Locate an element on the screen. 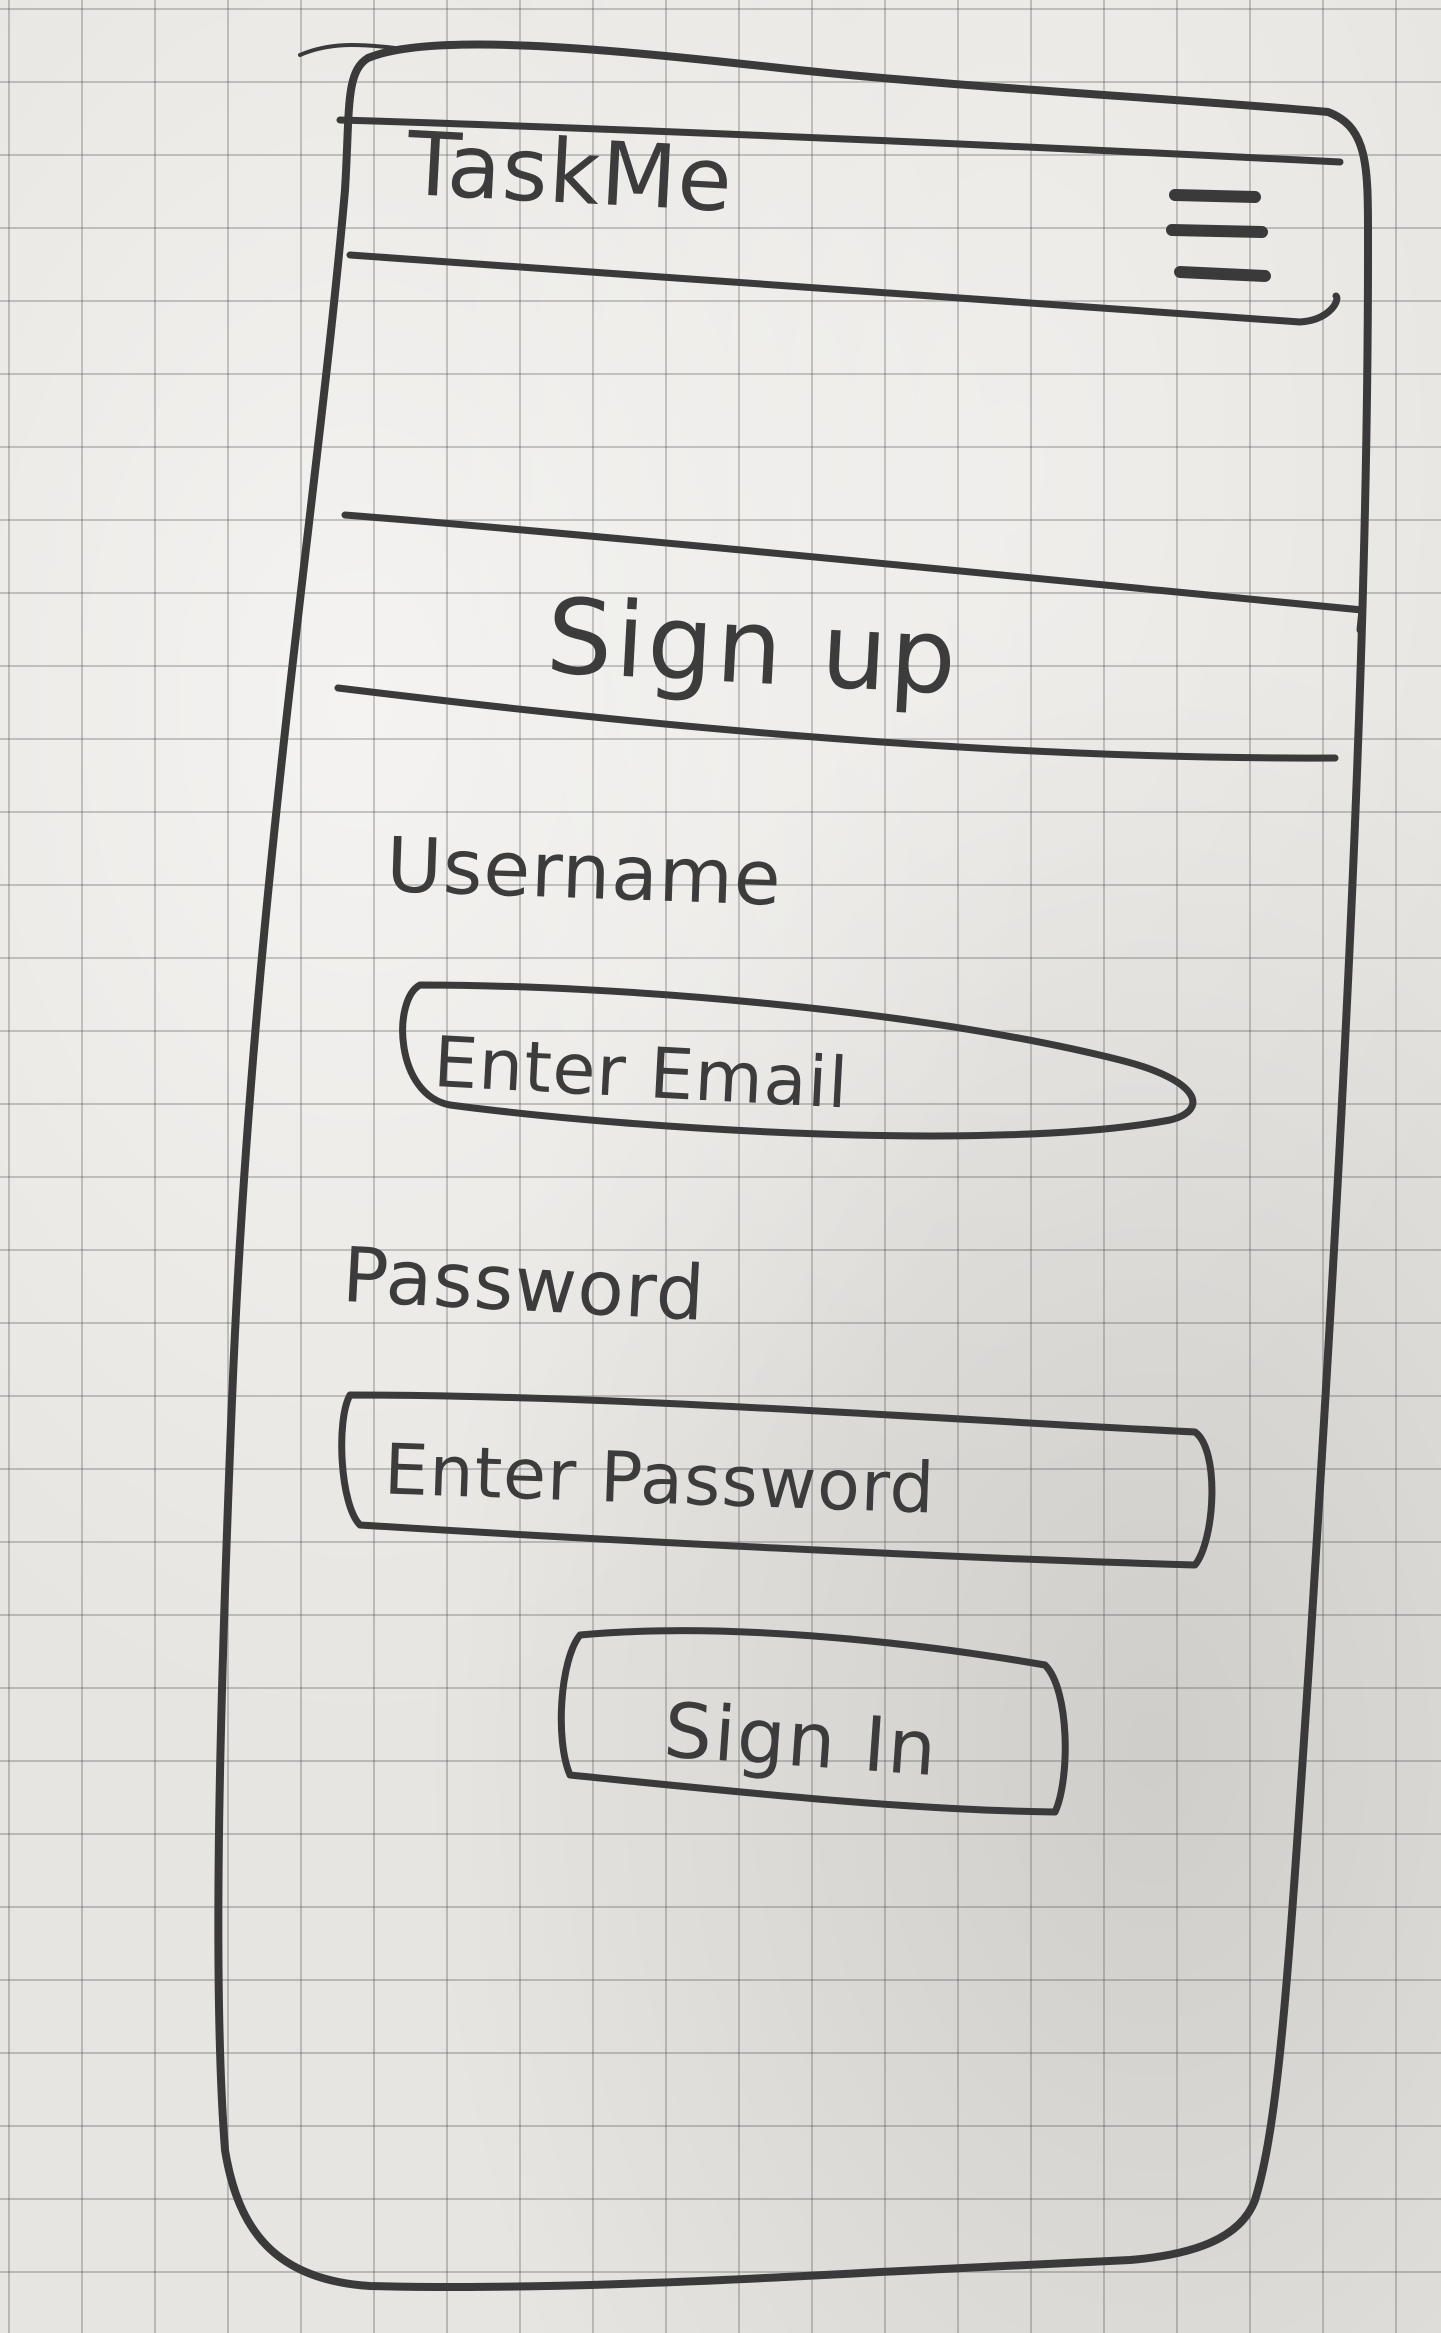 This screenshot has height=2333, width=1441. password-placeholder: Enter Password is located at coordinates (659, 1479).